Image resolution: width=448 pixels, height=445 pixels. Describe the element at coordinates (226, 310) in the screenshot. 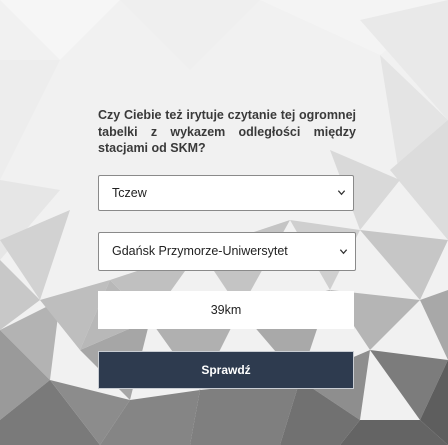

I see `distance-result: 39km` at that location.